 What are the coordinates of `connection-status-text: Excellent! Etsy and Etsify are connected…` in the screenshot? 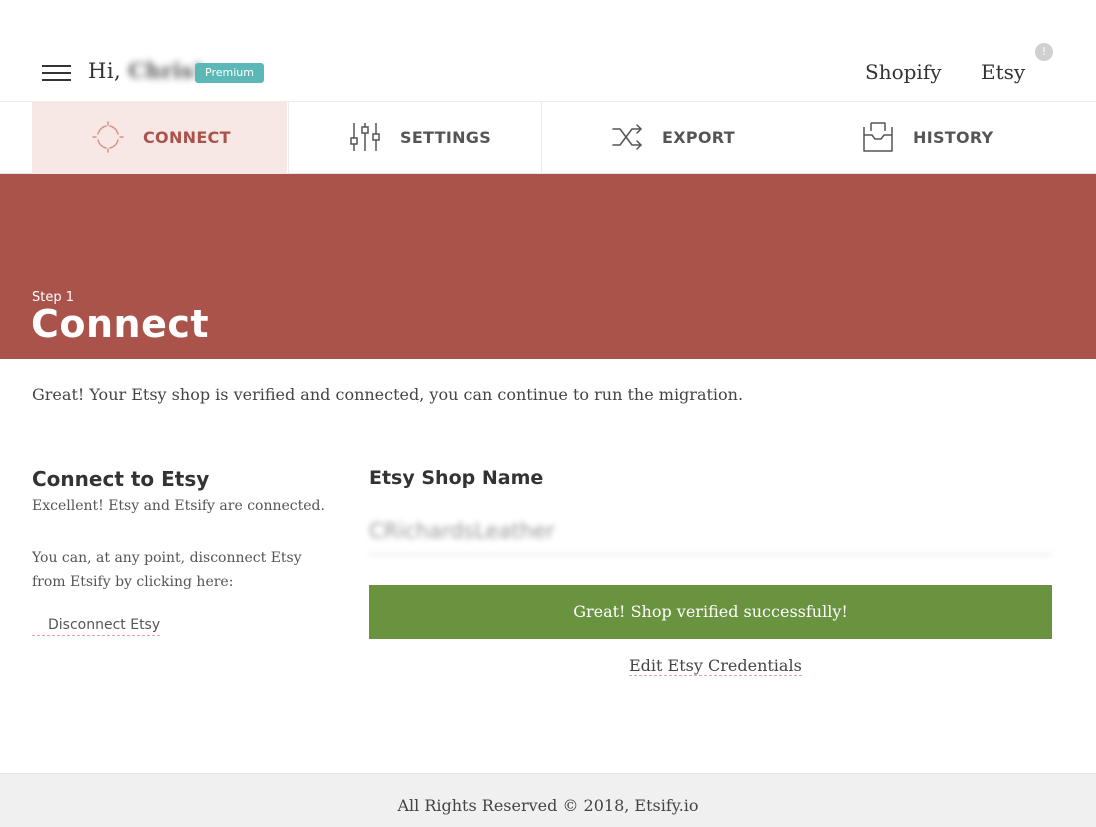 It's located at (178, 506).